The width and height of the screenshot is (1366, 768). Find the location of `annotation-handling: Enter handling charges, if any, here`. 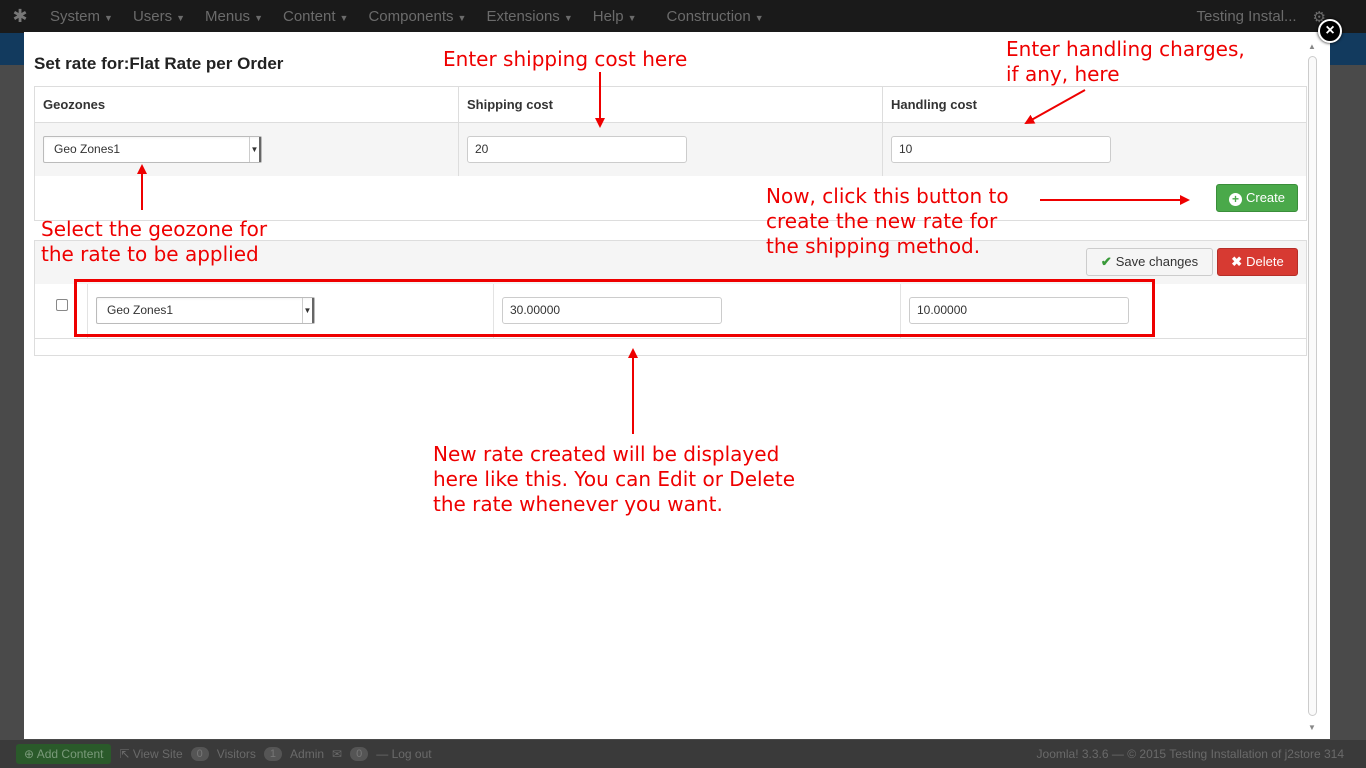

annotation-handling: Enter handling charges, if any, here is located at coordinates (1125, 61).